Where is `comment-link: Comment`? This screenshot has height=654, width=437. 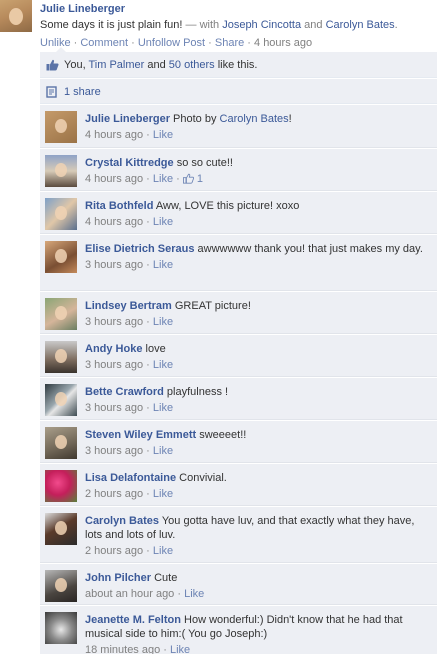
comment-link: Comment is located at coordinates (104, 43).